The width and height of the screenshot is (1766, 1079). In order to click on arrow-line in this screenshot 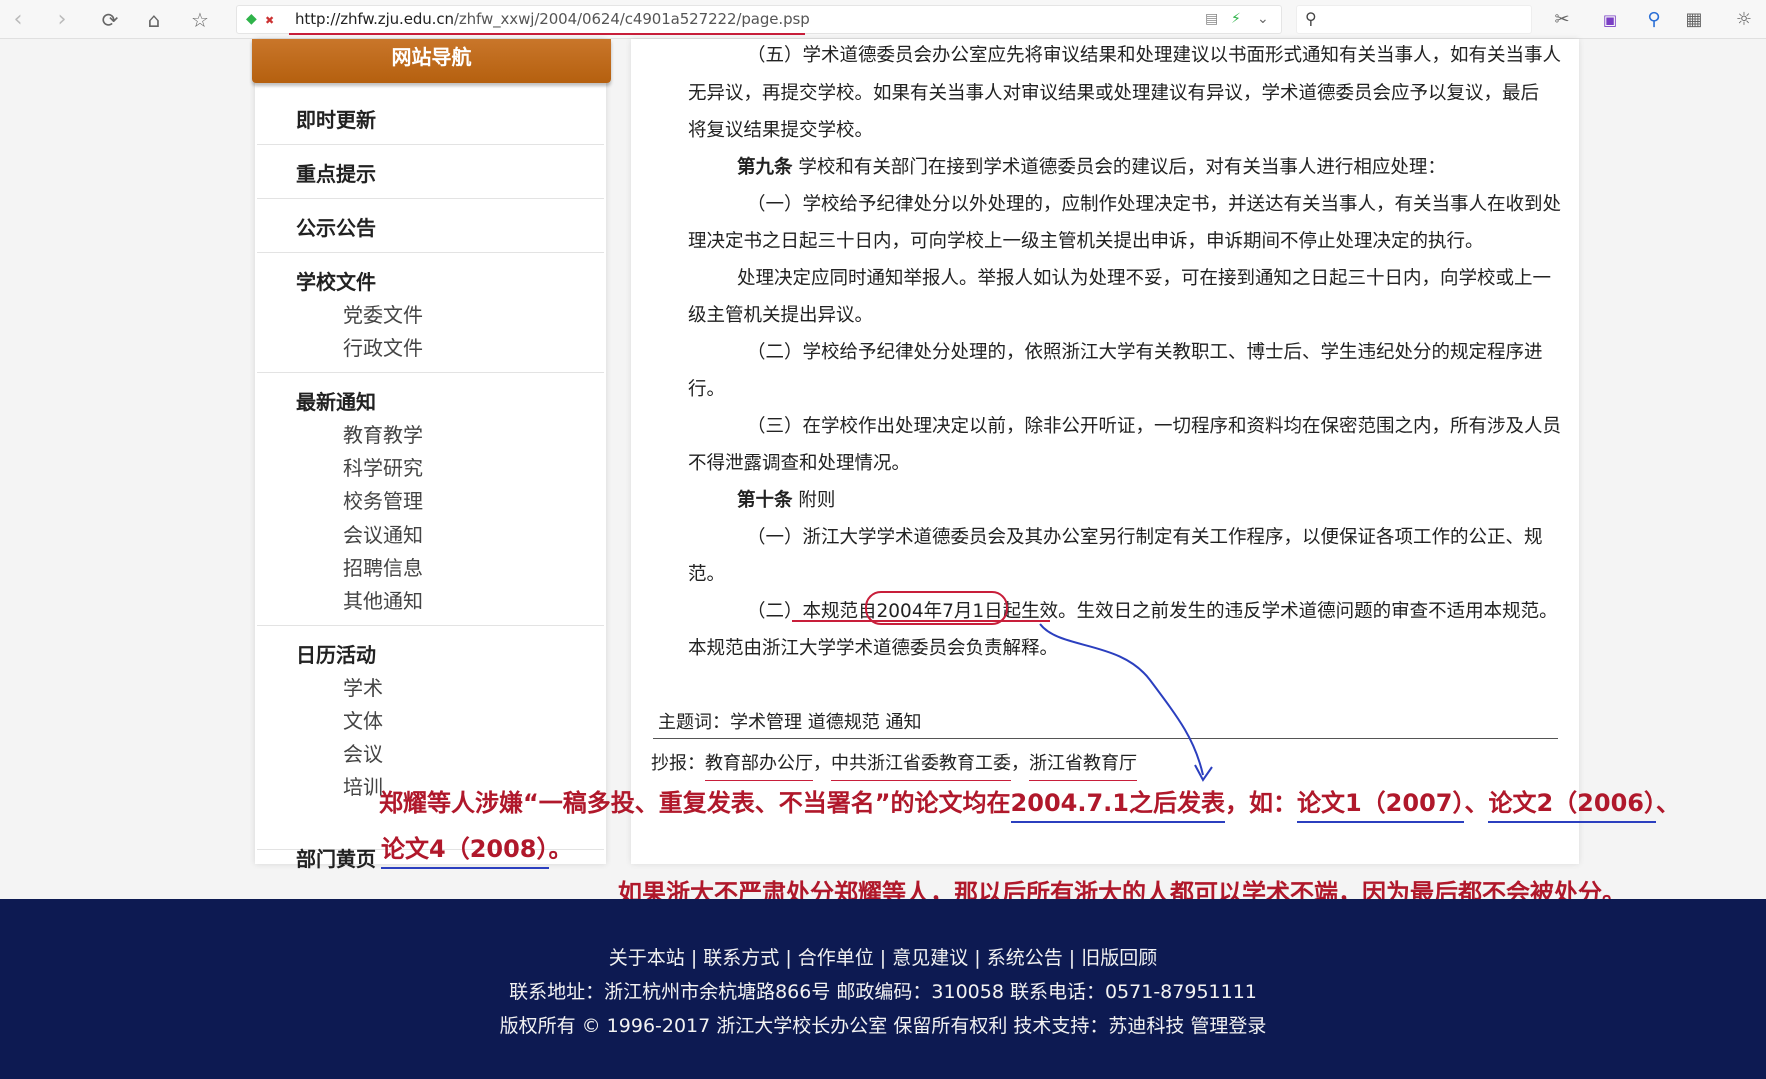, I will do `click(1121, 699)`.